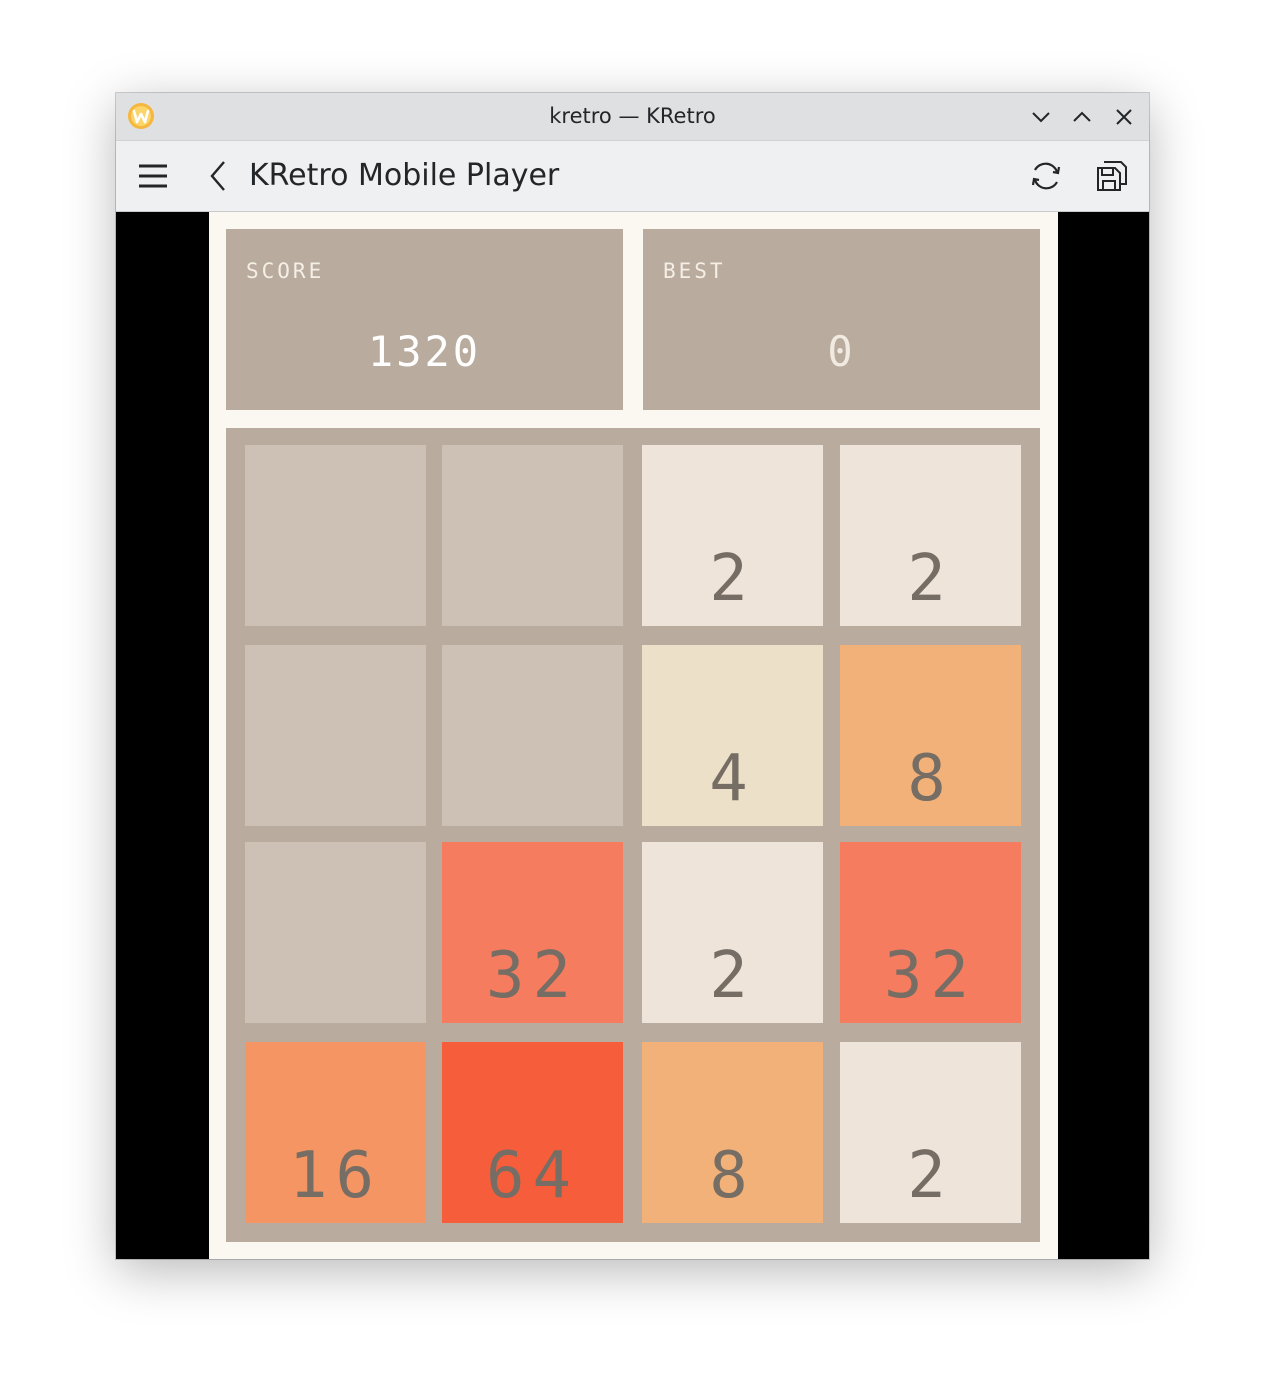 This screenshot has width=1264, height=1396. What do you see at coordinates (694, 271) in the screenshot?
I see `best-label: BEST` at bounding box center [694, 271].